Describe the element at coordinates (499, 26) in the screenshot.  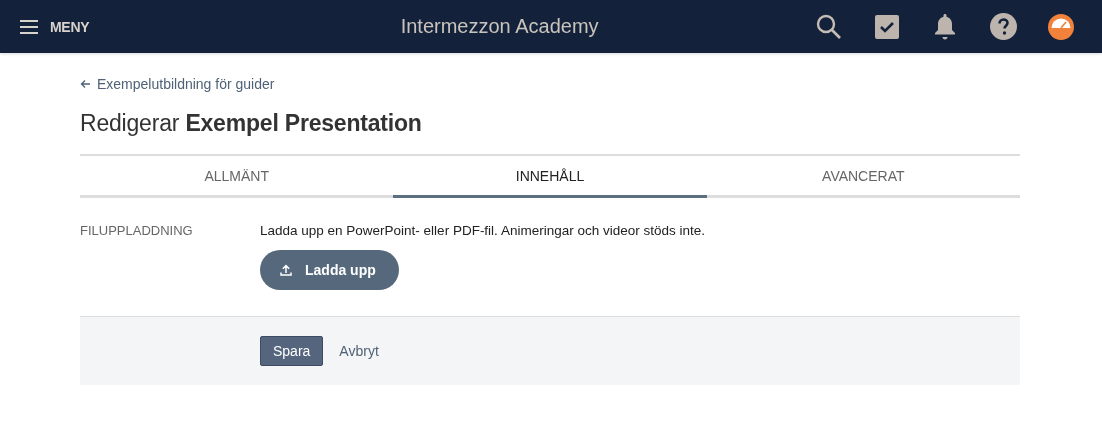
I see `app-title: Intermezzon Academy` at that location.